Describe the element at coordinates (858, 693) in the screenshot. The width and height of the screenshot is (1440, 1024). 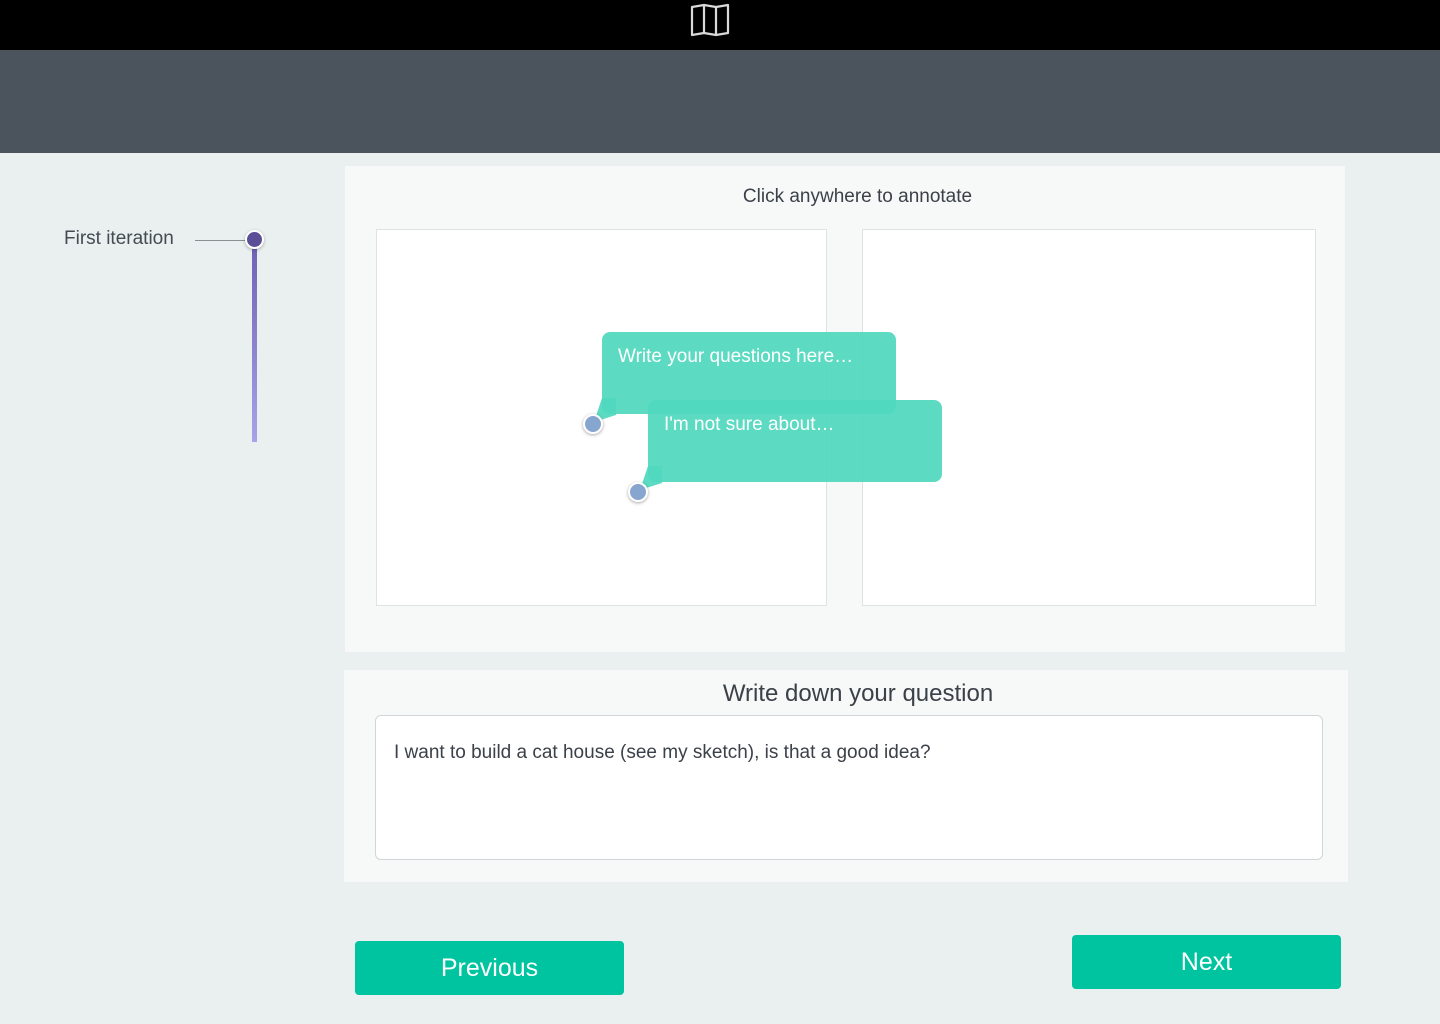
I see `question-title: Write down your question` at that location.